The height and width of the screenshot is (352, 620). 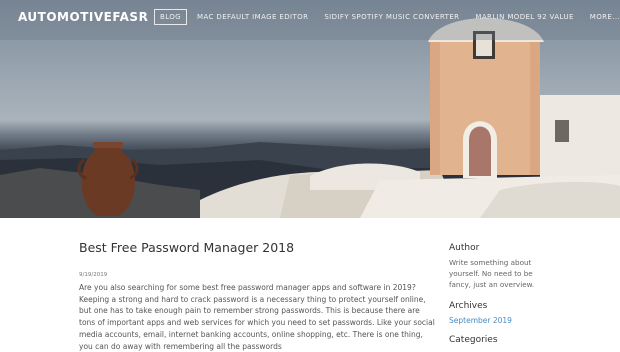 What do you see at coordinates (464, 248) in the screenshot?
I see `author-heading: Author` at bounding box center [464, 248].